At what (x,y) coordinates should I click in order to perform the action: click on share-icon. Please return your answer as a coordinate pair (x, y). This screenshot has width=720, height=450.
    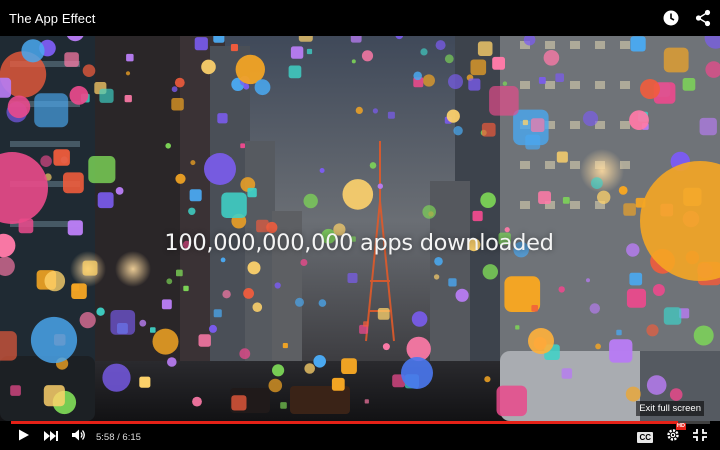
    Looking at the image, I should click on (703, 18).